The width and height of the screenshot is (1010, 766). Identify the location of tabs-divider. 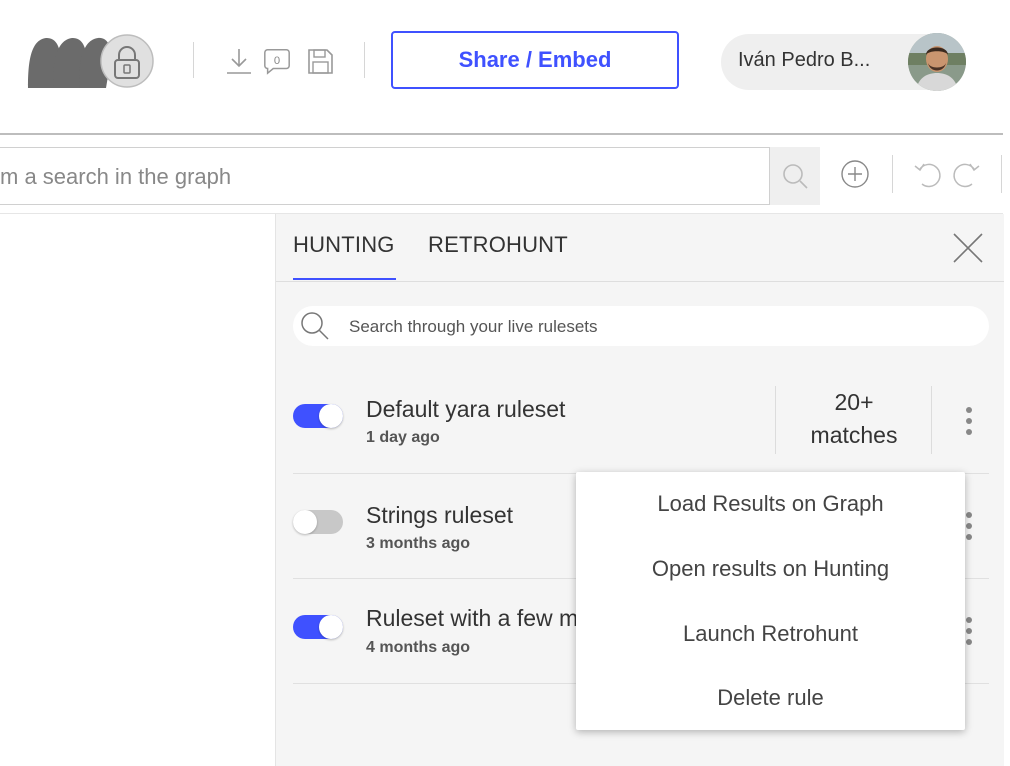
(640, 281).